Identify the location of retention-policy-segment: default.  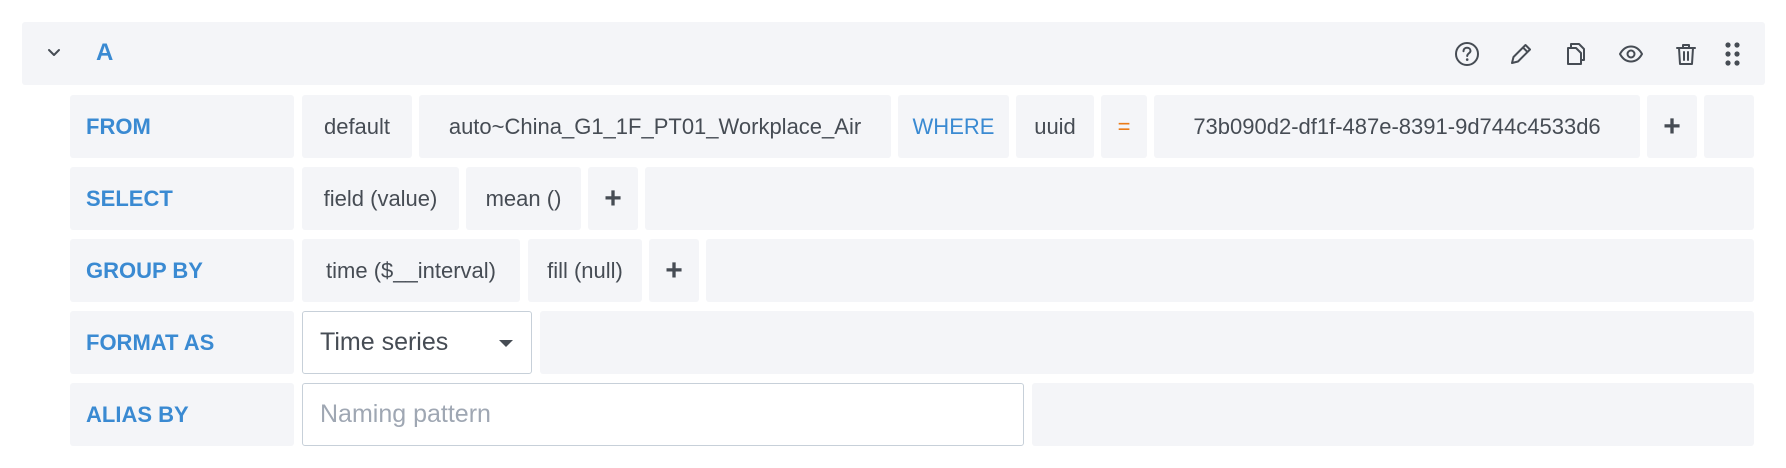
(357, 126).